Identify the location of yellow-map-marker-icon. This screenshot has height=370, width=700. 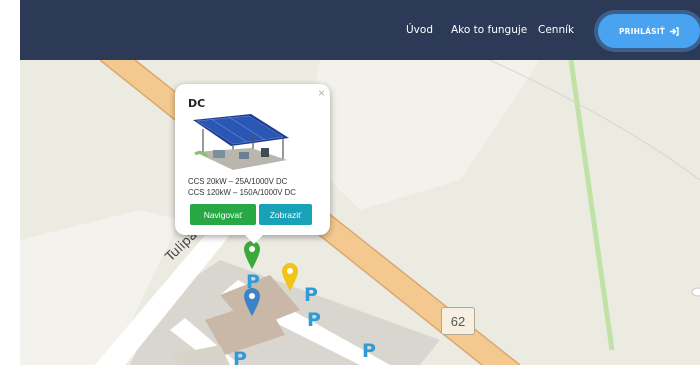
(290, 277).